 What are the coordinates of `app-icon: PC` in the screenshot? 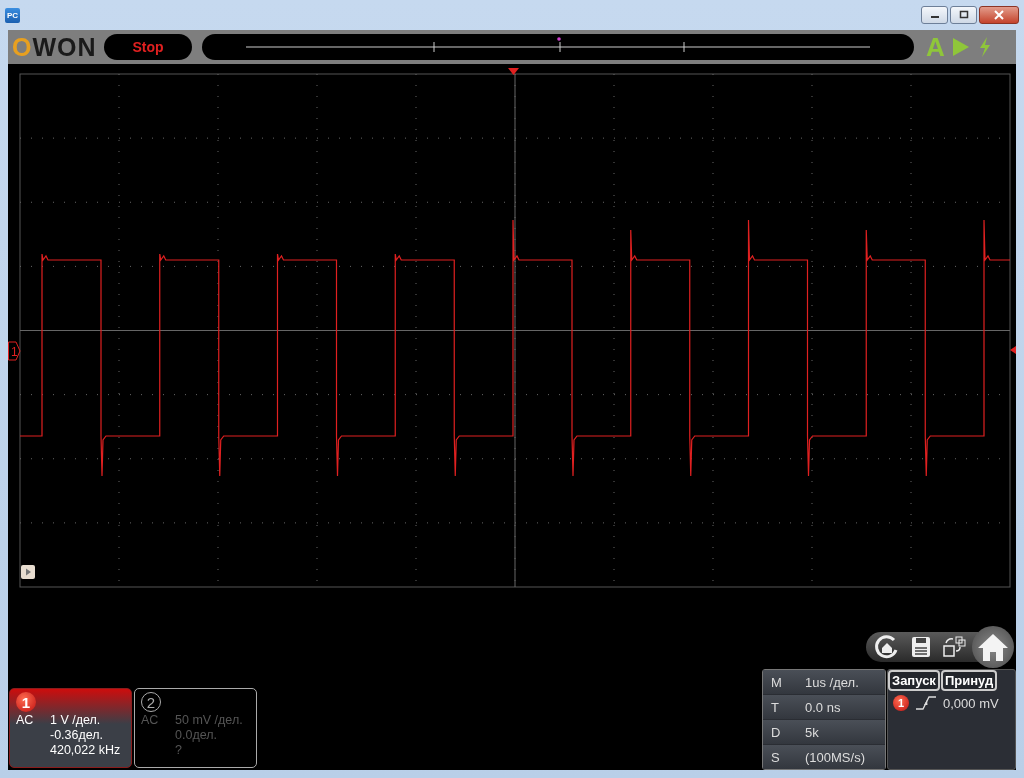 It's located at (13, 15).